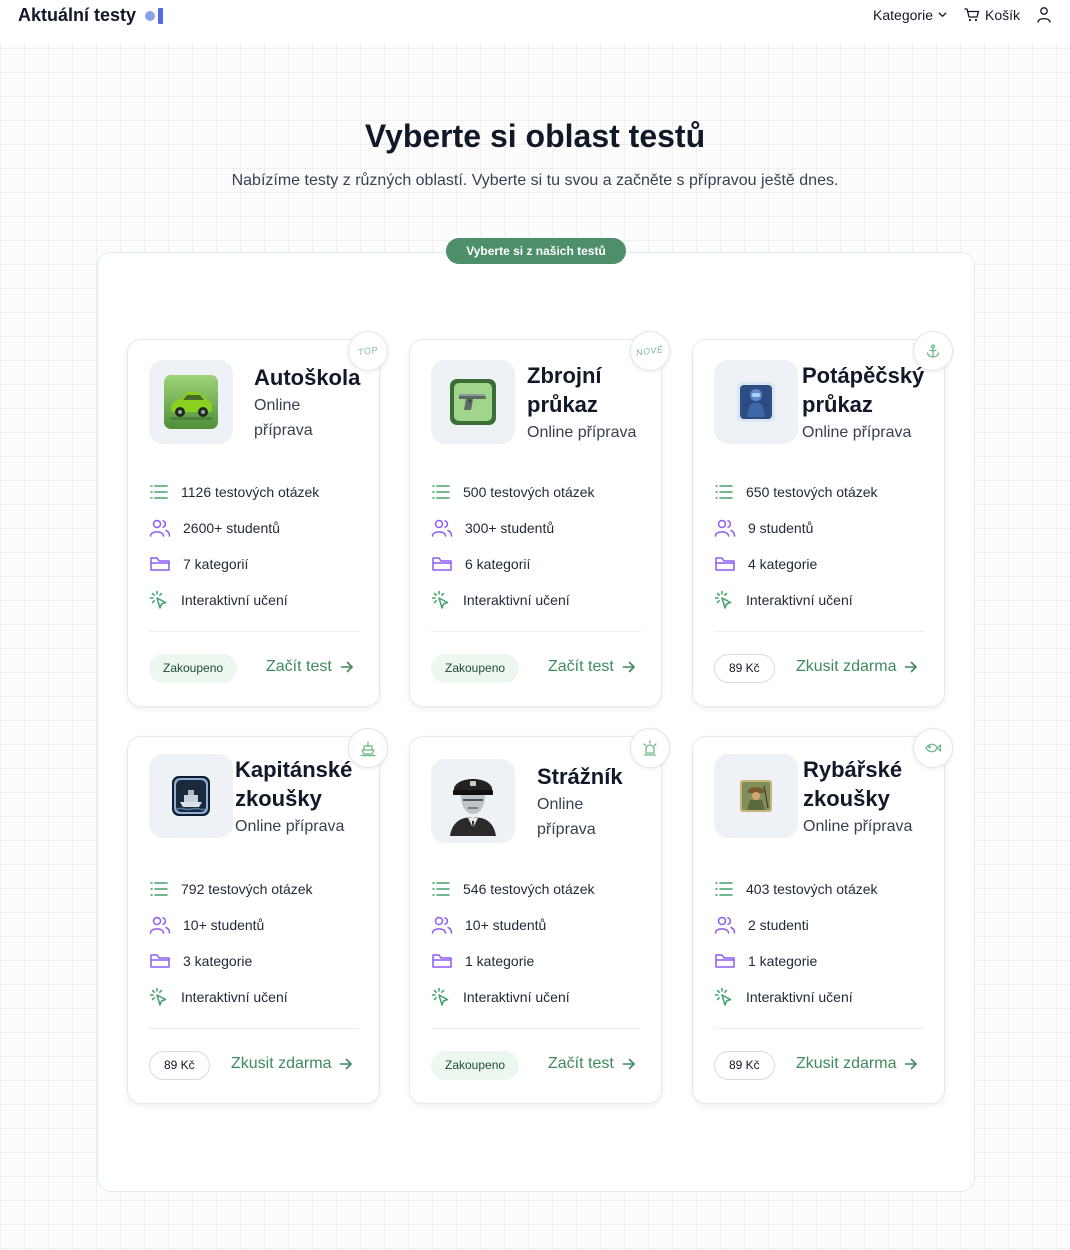  Describe the element at coordinates (247, 889) in the screenshot. I see `feature-questions-label: 792 testových otázek` at that location.